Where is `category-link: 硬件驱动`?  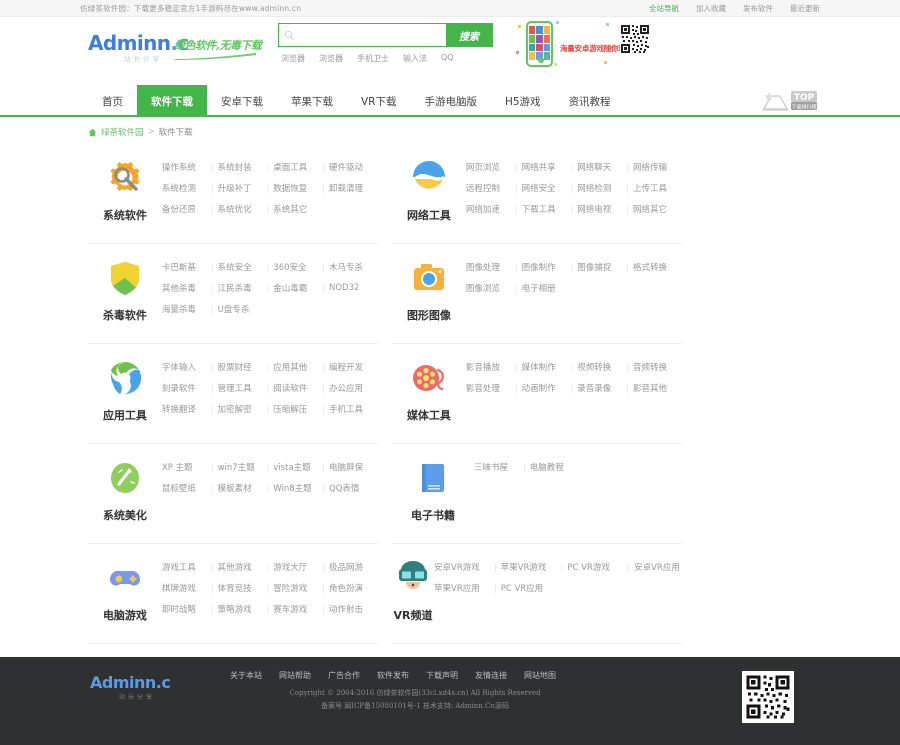
category-link: 硬件驱动 is located at coordinates (353, 167).